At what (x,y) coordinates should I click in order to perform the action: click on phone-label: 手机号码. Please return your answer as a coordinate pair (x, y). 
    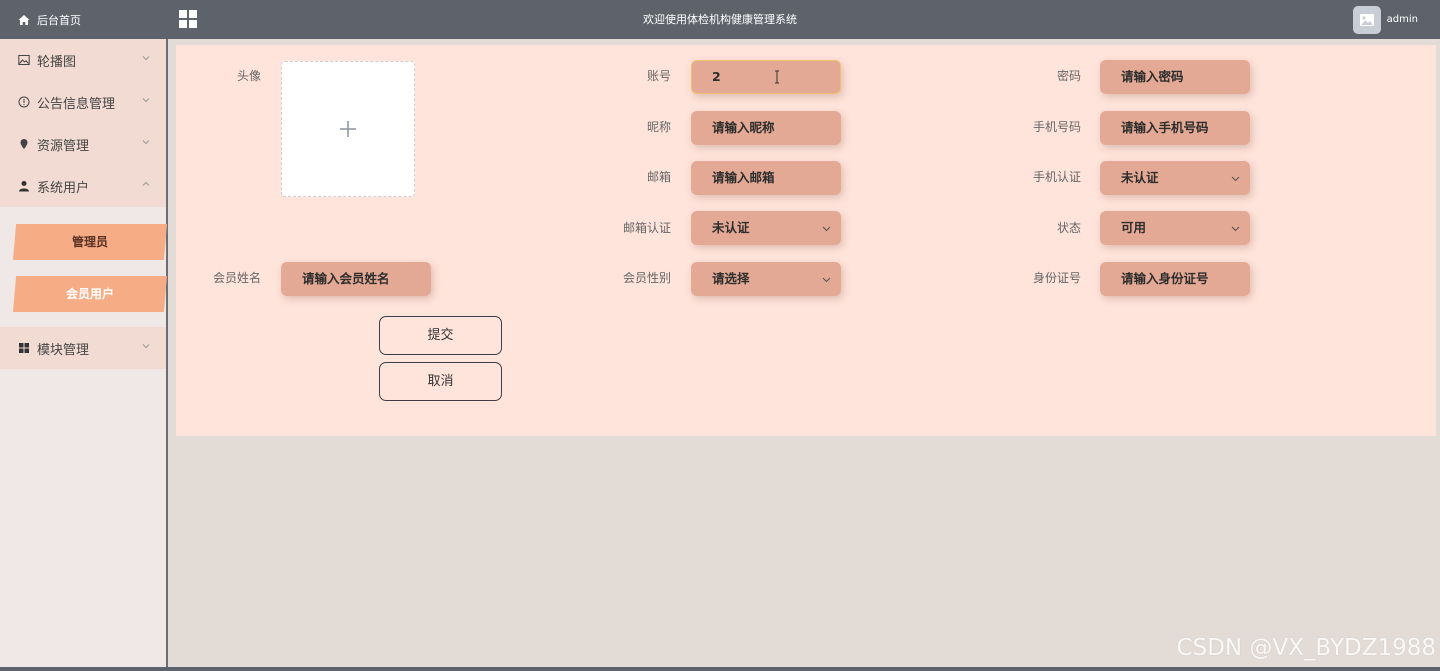
    Looking at the image, I should click on (1056, 127).